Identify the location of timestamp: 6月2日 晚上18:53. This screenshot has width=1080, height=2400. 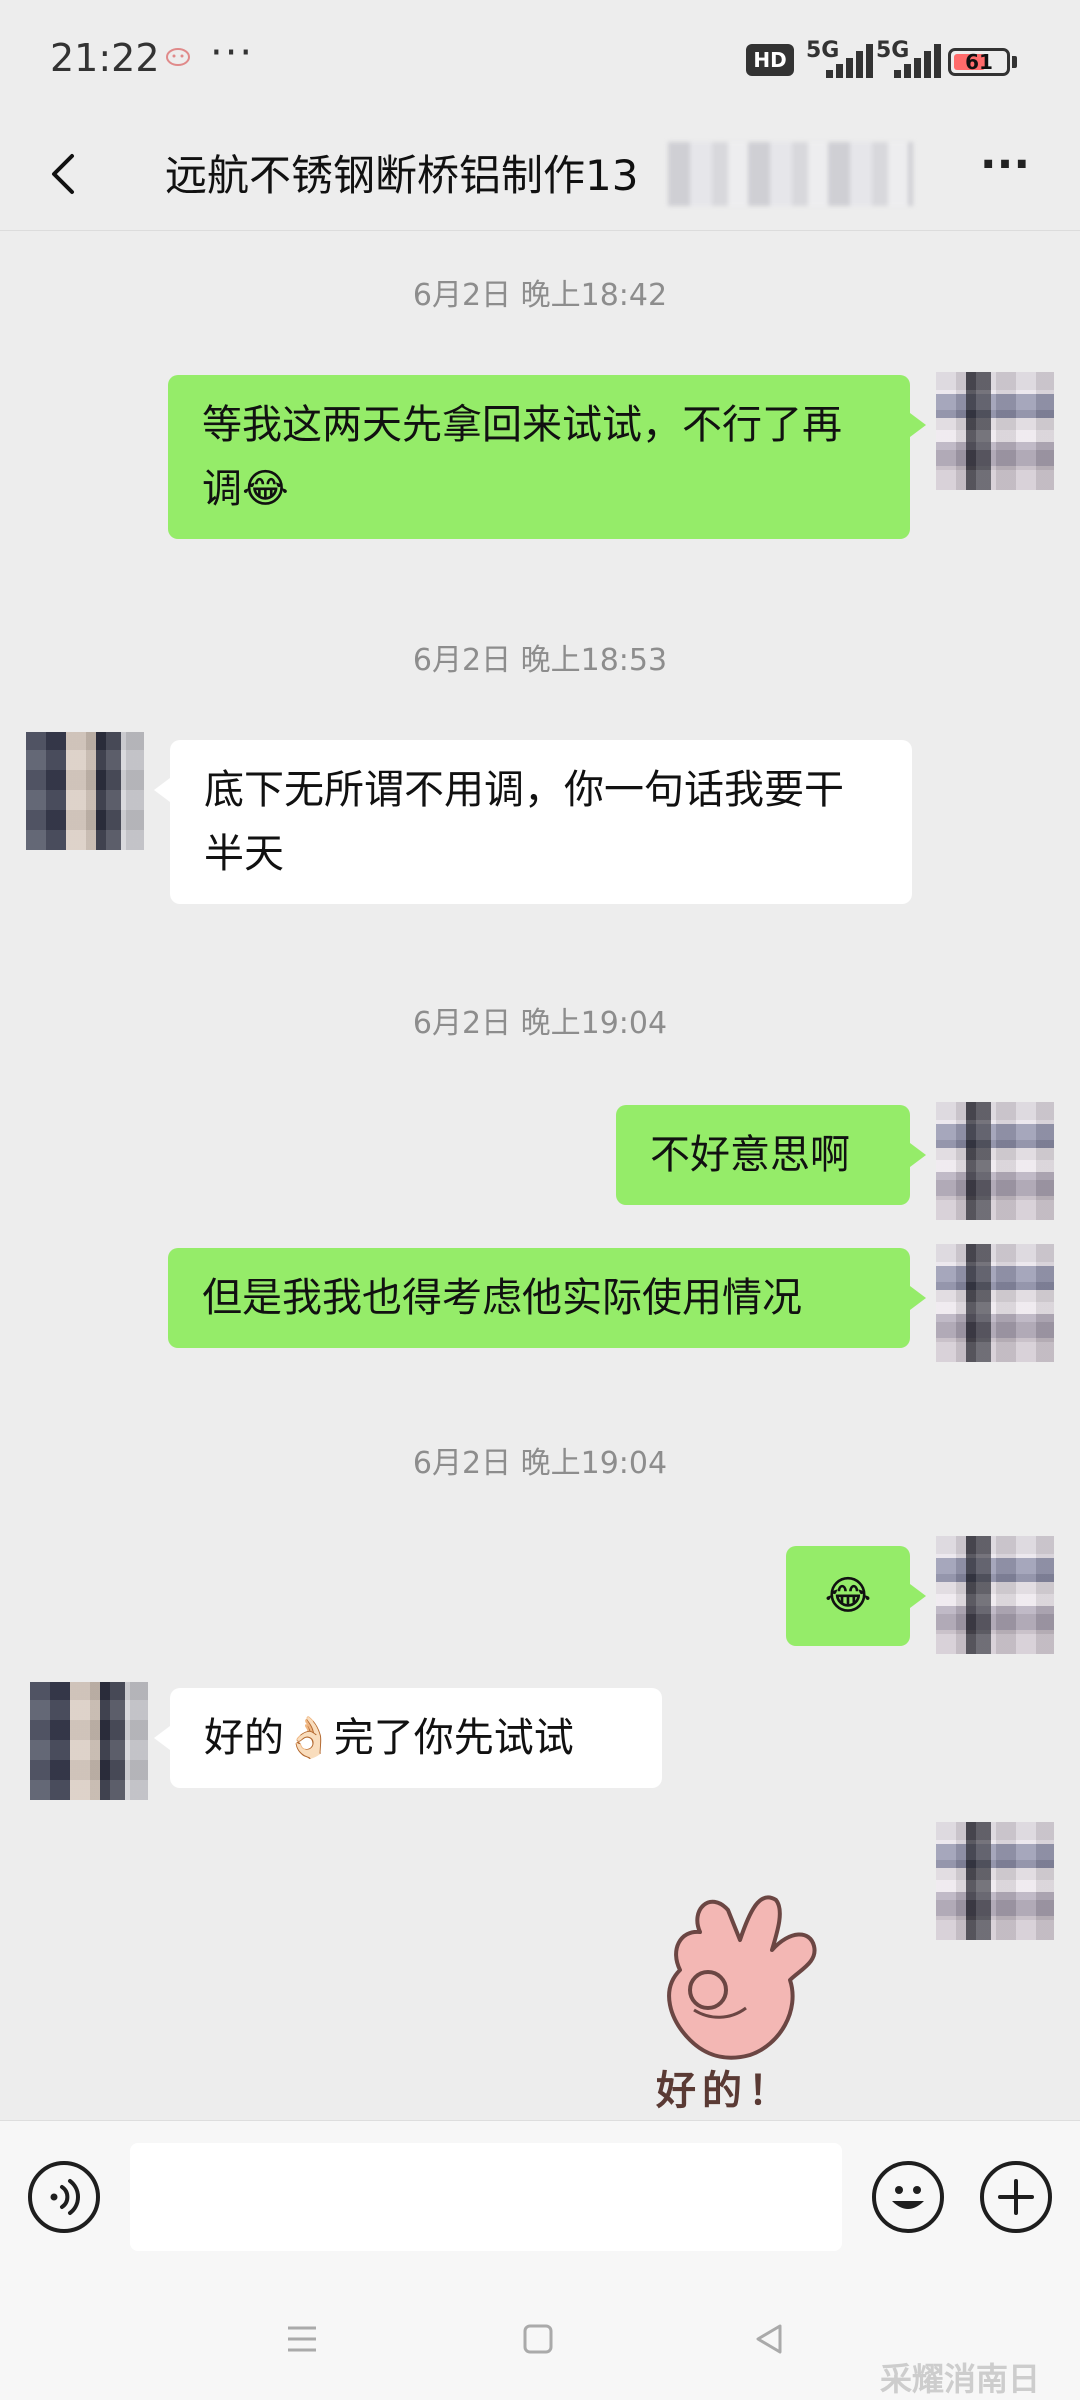
(540, 660).